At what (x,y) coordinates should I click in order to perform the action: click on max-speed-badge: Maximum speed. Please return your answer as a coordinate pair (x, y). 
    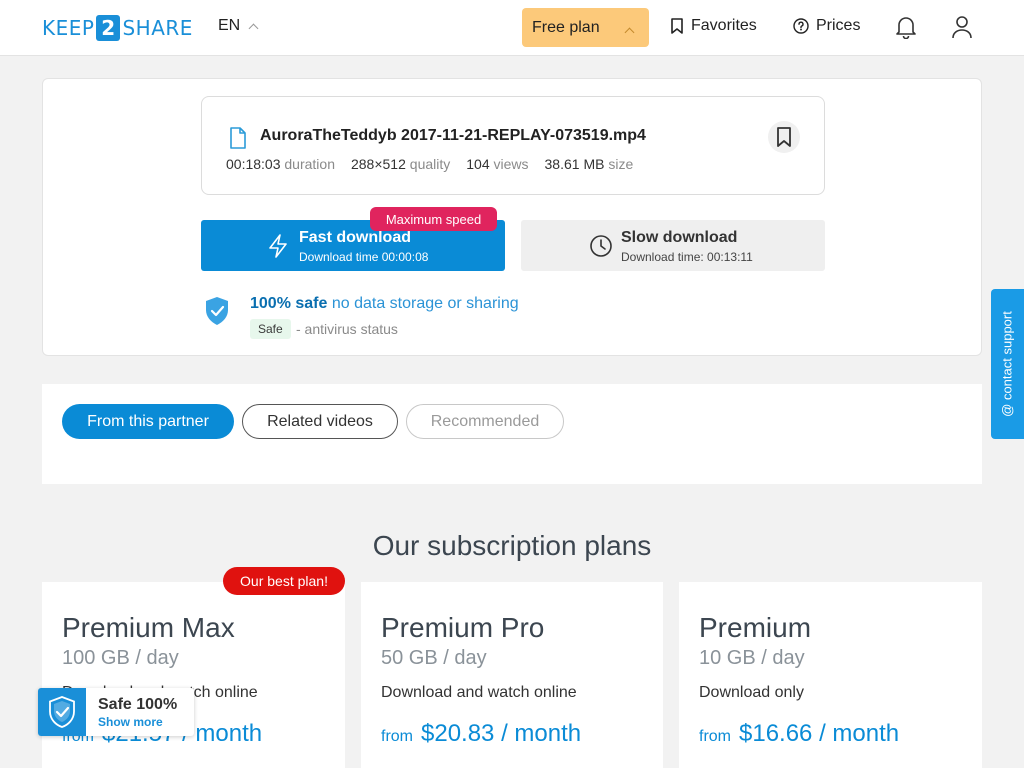
    Looking at the image, I should click on (433, 219).